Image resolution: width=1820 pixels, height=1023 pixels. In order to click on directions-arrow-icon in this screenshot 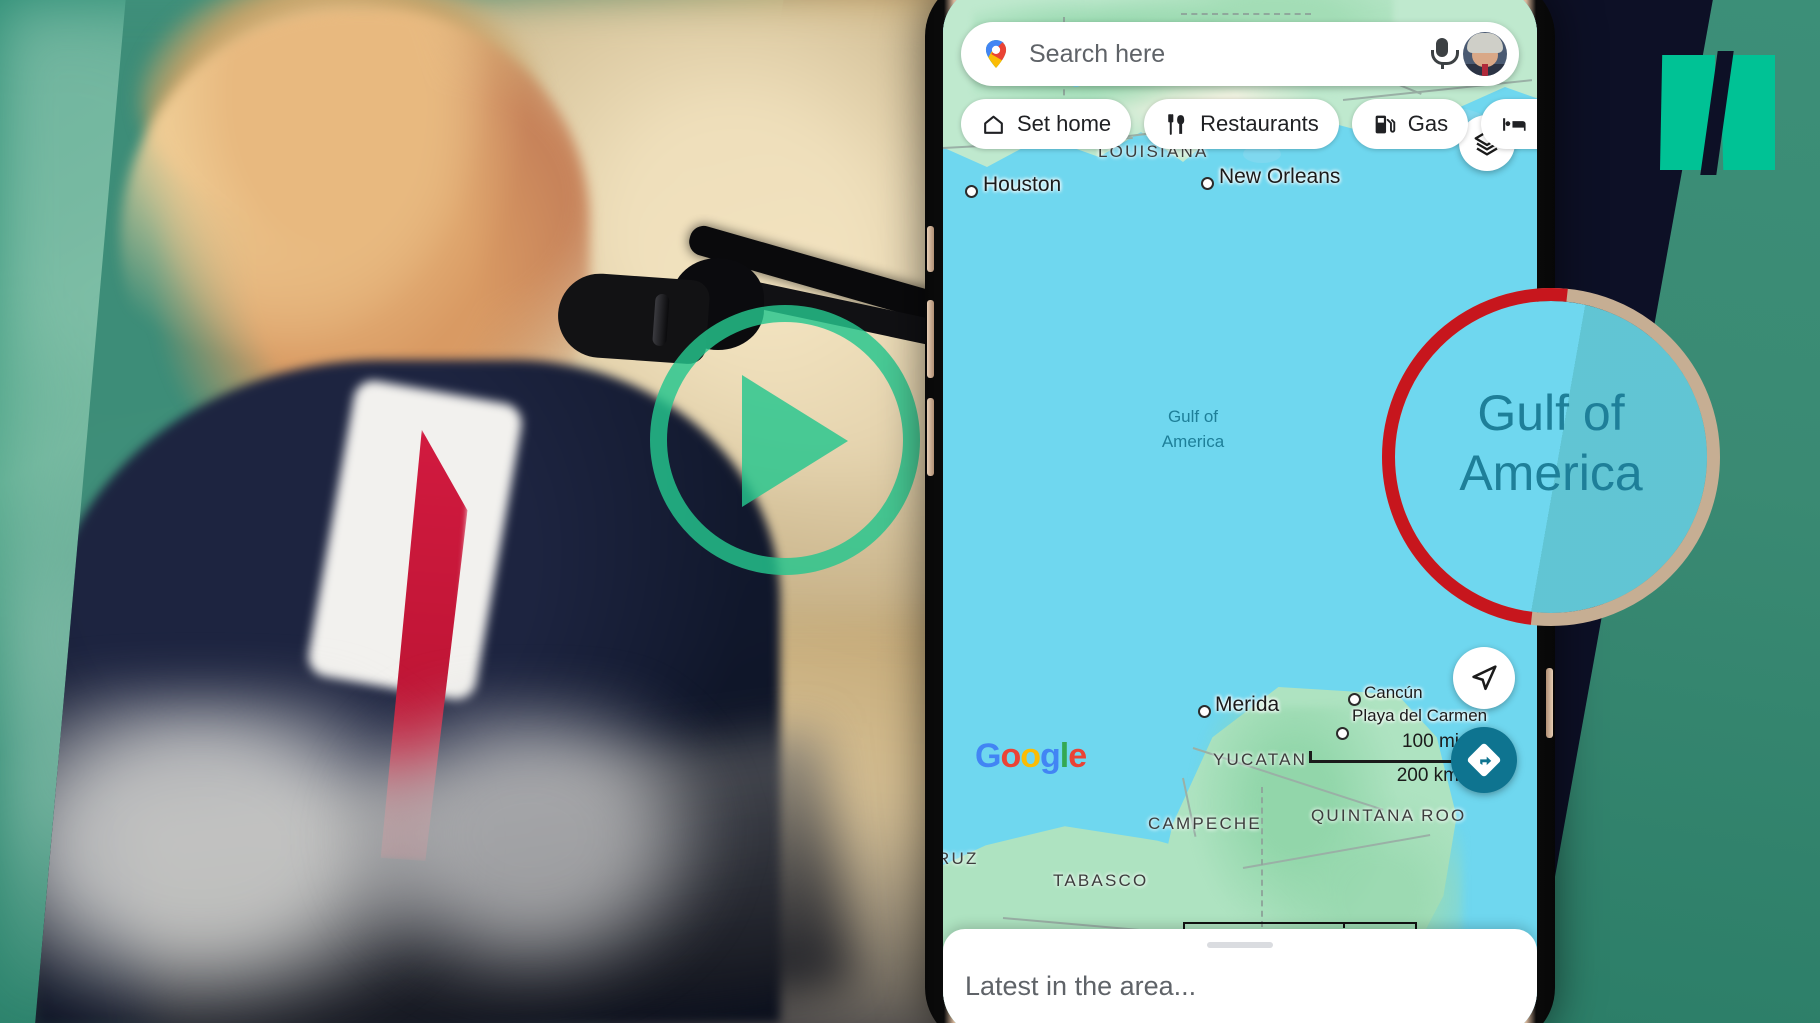, I will do `click(1484, 760)`.